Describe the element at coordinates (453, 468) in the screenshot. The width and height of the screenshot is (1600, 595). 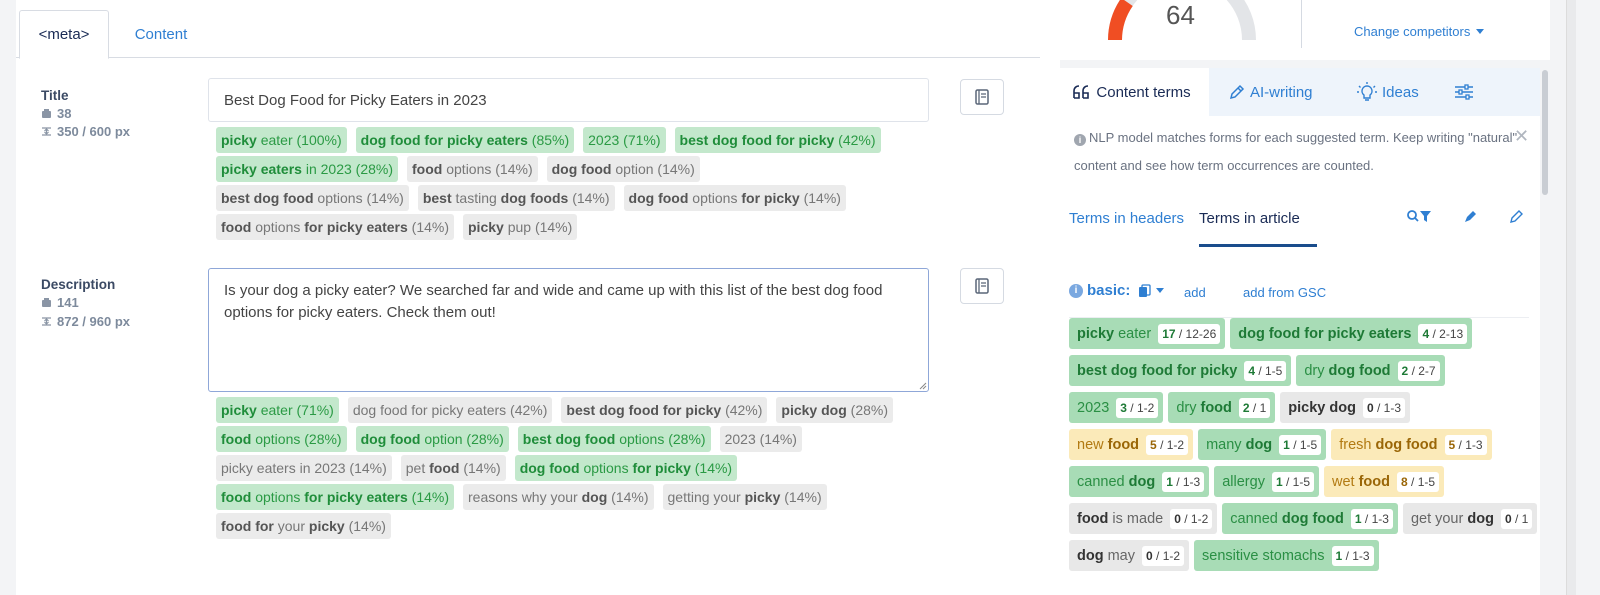
I see `term-chip: pet food (14%)` at that location.